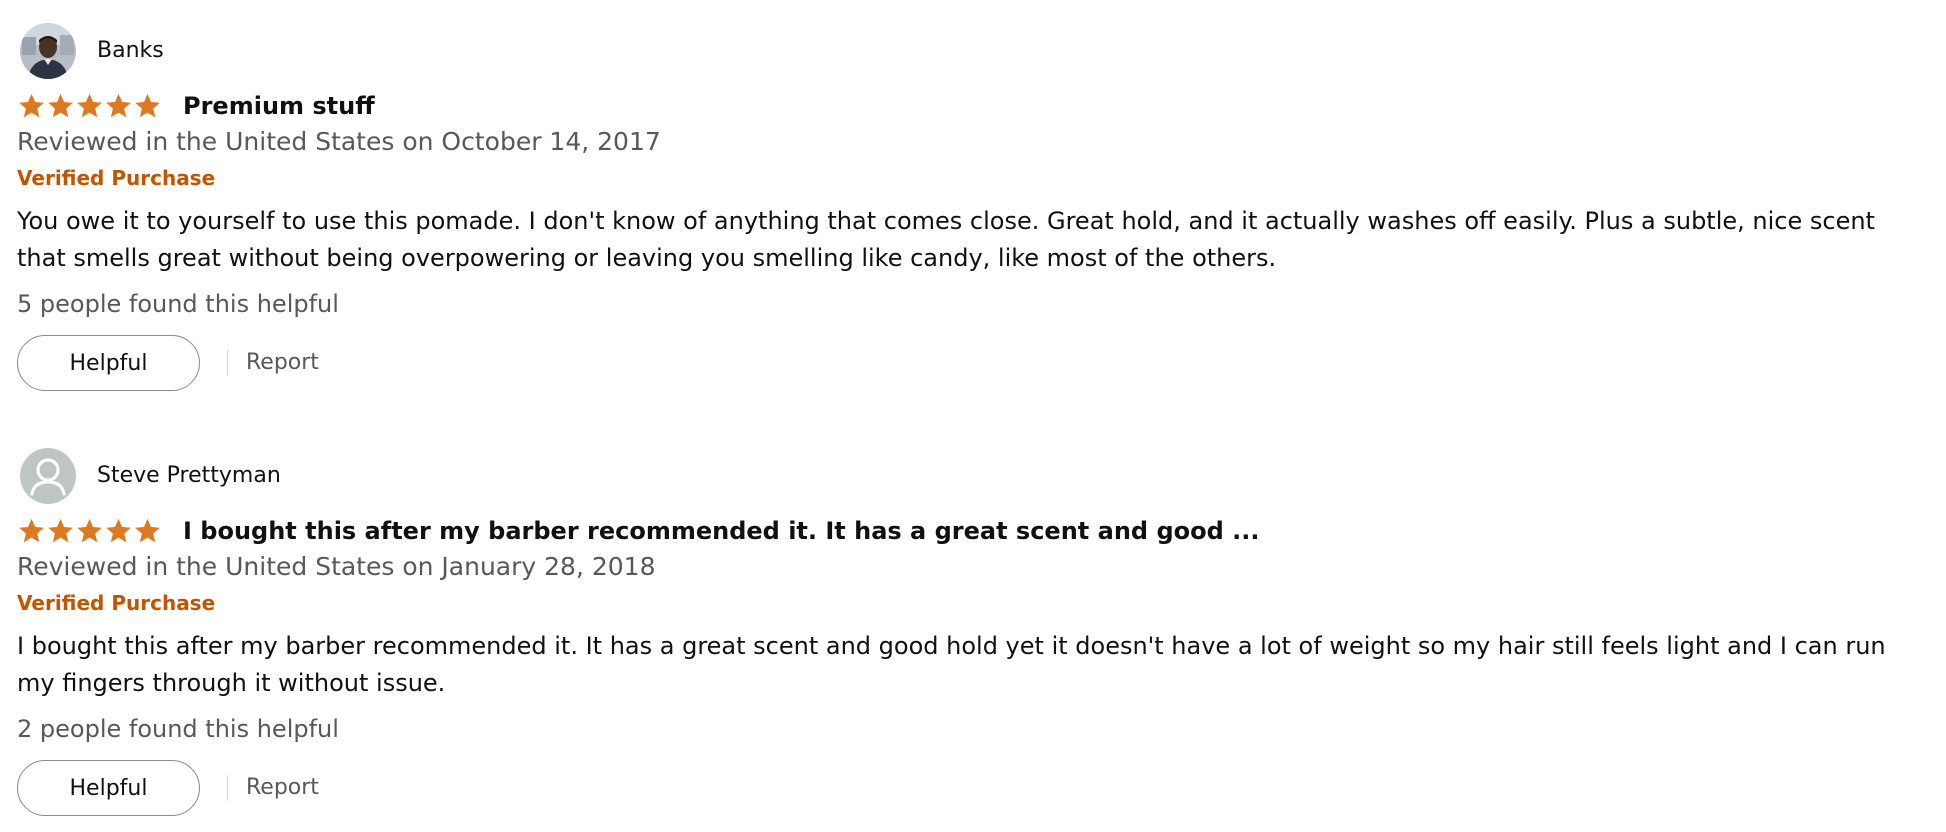  I want to click on reviewer-profile: Steve Prettyman, so click(968, 476).